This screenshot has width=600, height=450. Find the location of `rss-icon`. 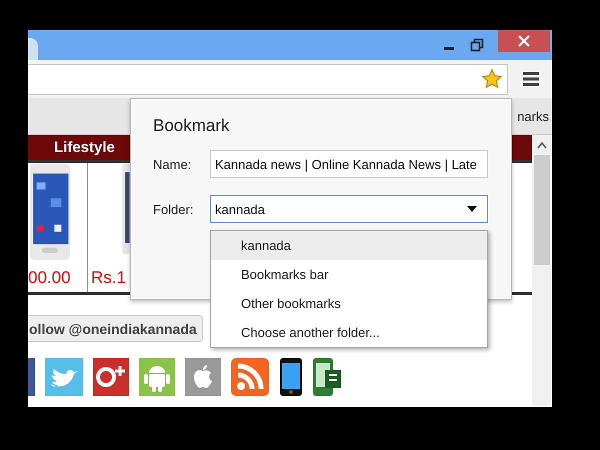

rss-icon is located at coordinates (250, 377).